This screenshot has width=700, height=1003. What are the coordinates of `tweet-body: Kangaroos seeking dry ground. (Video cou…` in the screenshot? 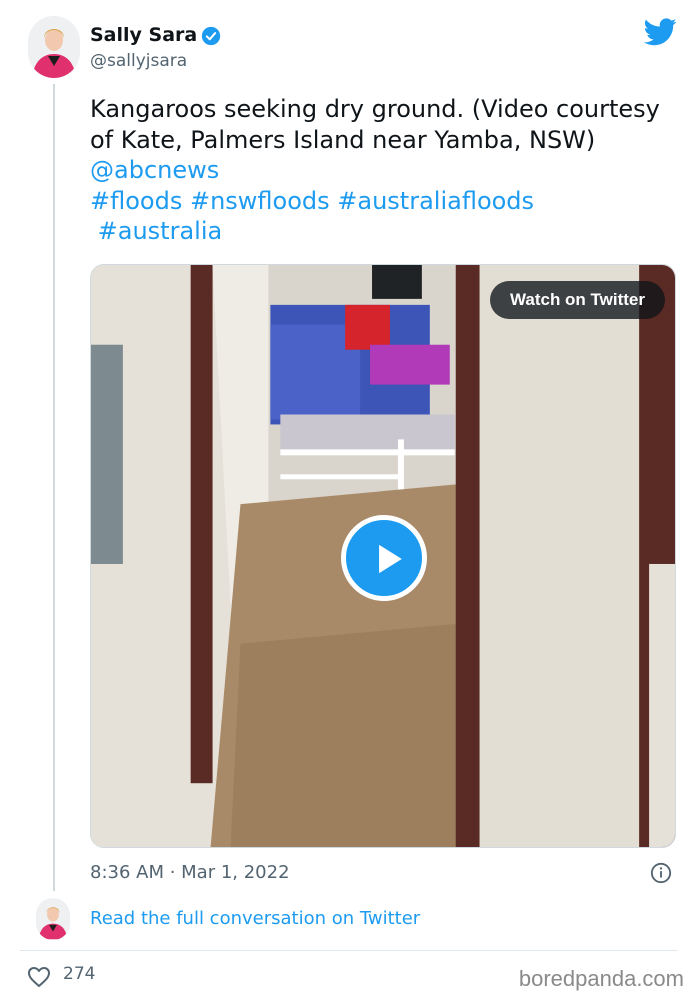 It's located at (375, 124).